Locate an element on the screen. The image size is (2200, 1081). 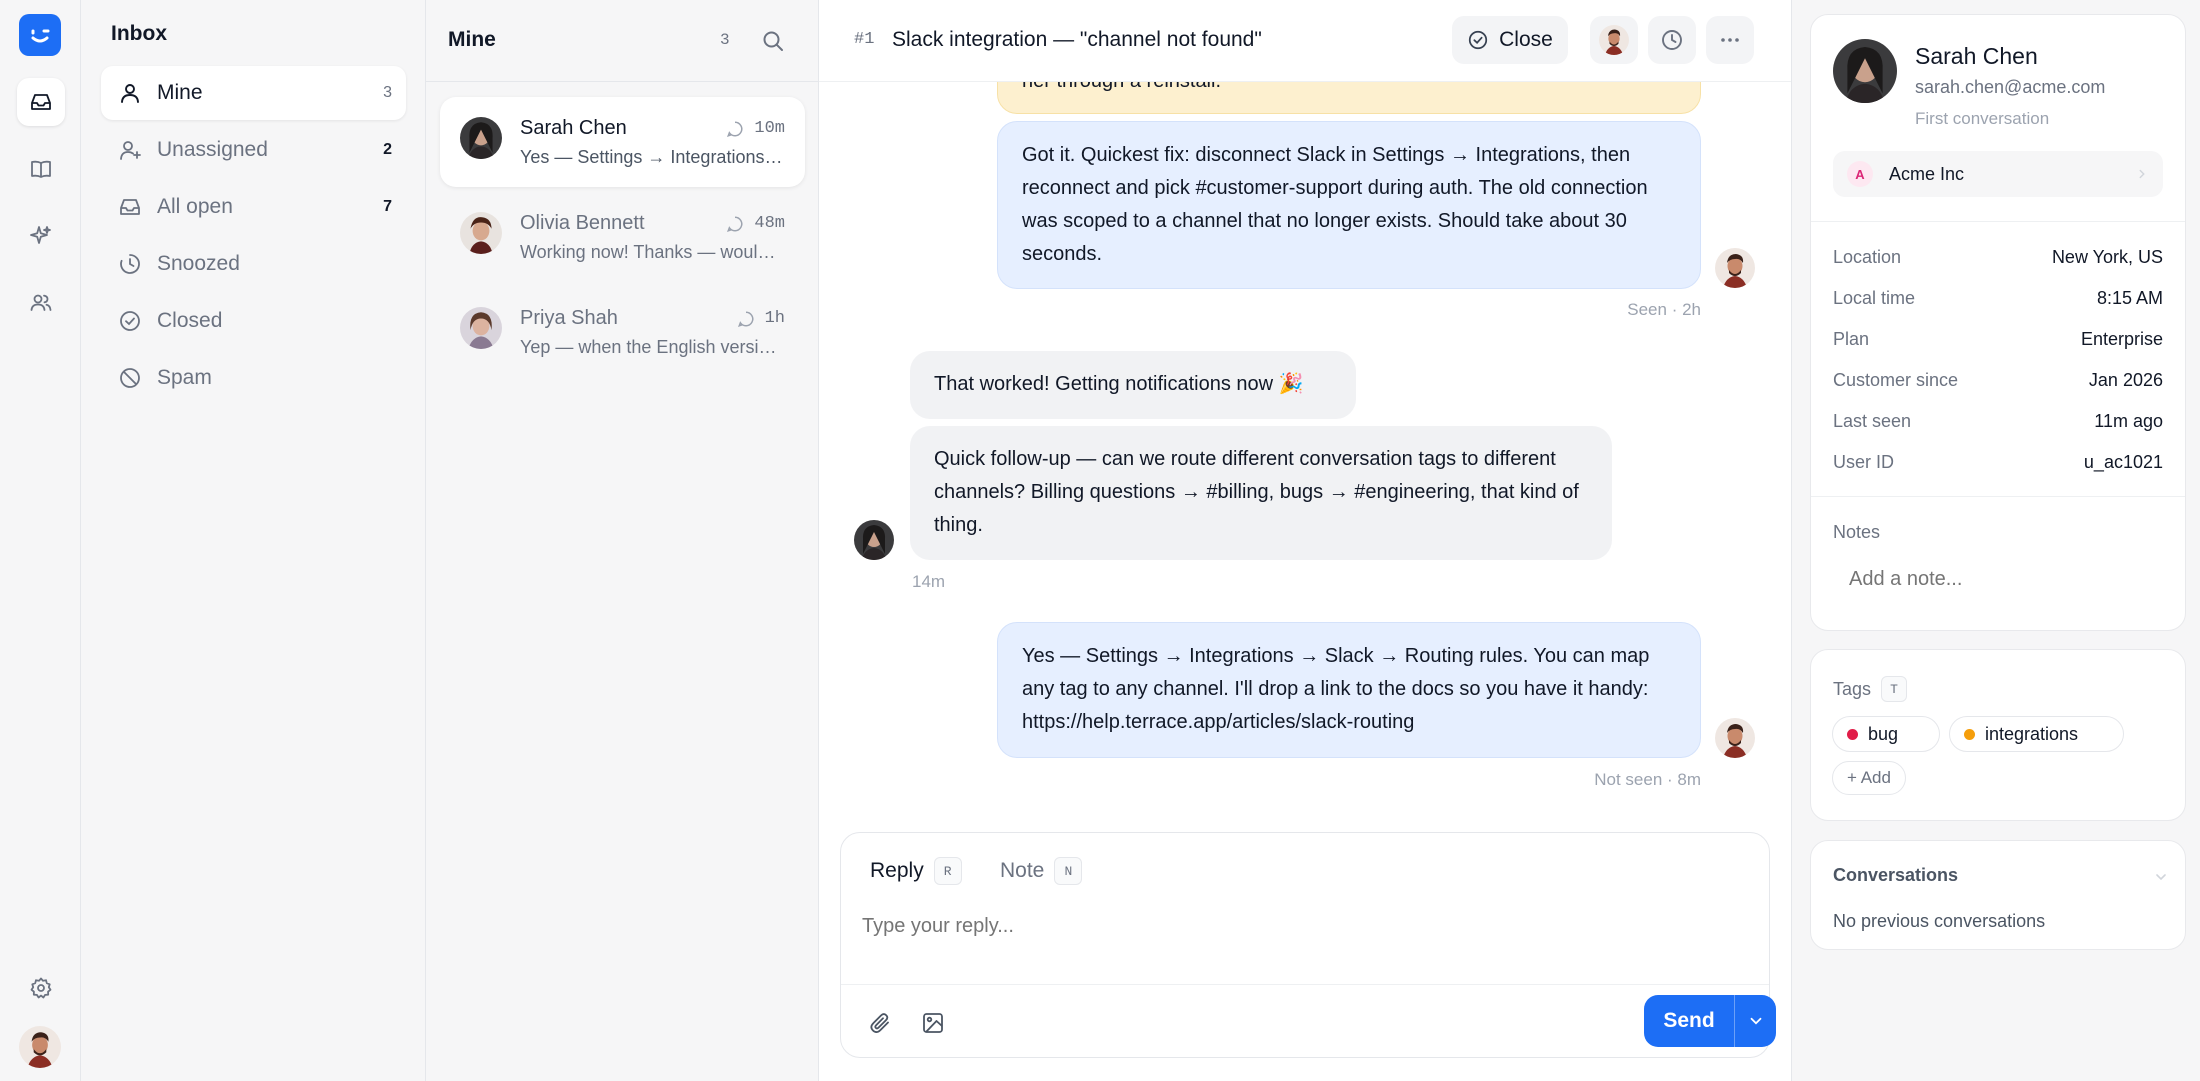
profile-name: Sarah Chen is located at coordinates (1976, 56).